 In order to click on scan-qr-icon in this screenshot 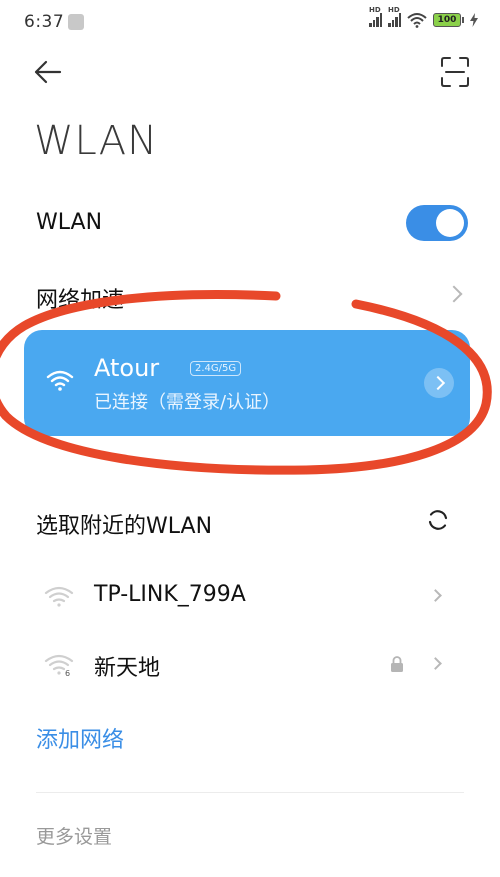, I will do `click(455, 72)`.